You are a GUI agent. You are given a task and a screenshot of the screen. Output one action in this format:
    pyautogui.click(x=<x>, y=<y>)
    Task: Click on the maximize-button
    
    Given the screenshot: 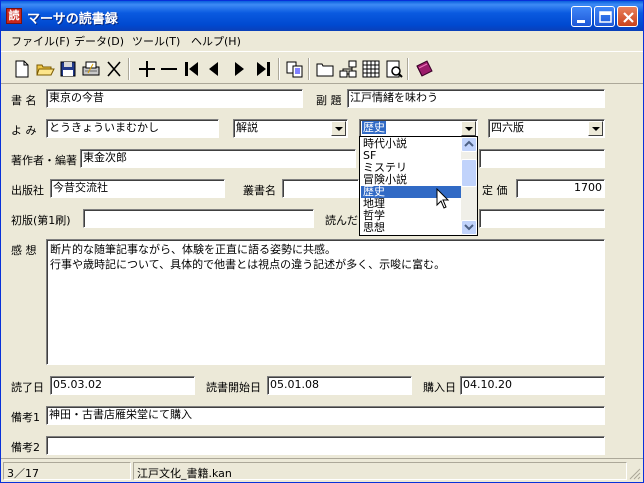 What is the action you would take?
    pyautogui.click(x=604, y=16)
    